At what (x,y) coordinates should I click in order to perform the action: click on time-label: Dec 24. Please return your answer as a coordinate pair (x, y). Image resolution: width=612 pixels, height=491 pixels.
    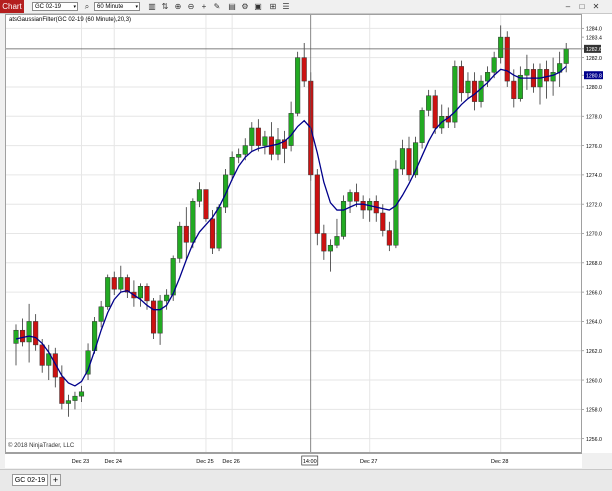
    Looking at the image, I should click on (113, 462).